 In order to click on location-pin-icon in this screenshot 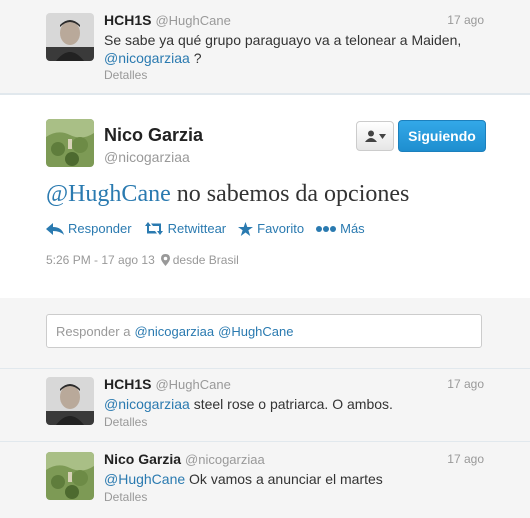, I will do `click(165, 260)`.